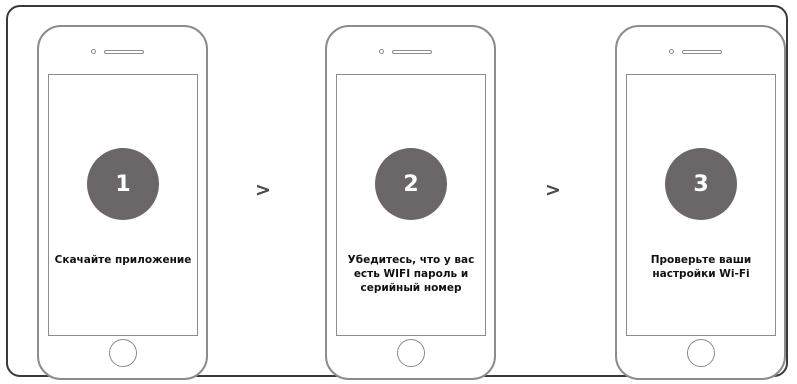 Image resolution: width=797 pixels, height=384 pixels. I want to click on step-number-circle: 2, so click(411, 184).